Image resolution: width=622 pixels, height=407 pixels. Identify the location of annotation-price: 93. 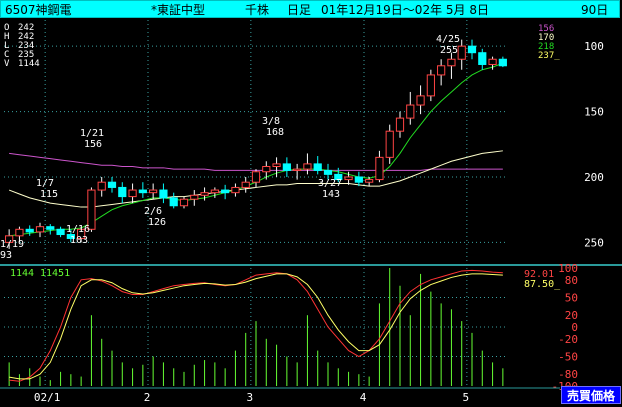
(6, 255).